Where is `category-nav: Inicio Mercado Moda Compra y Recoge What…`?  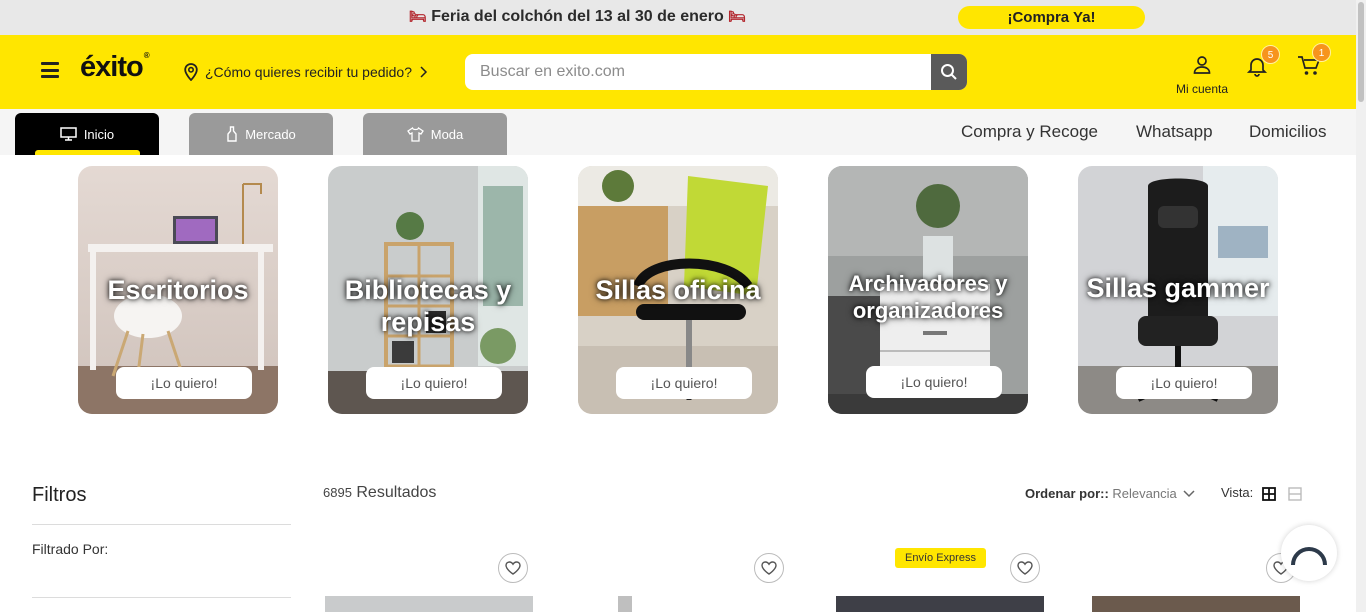 category-nav: Inicio Mercado Moda Compra y Recoge What… is located at coordinates (678, 132).